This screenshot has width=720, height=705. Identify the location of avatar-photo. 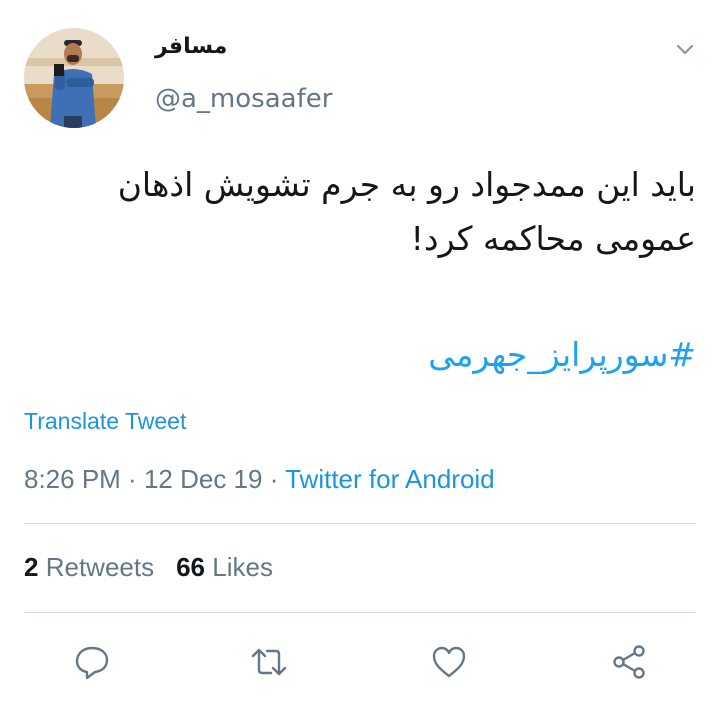
(74, 78).